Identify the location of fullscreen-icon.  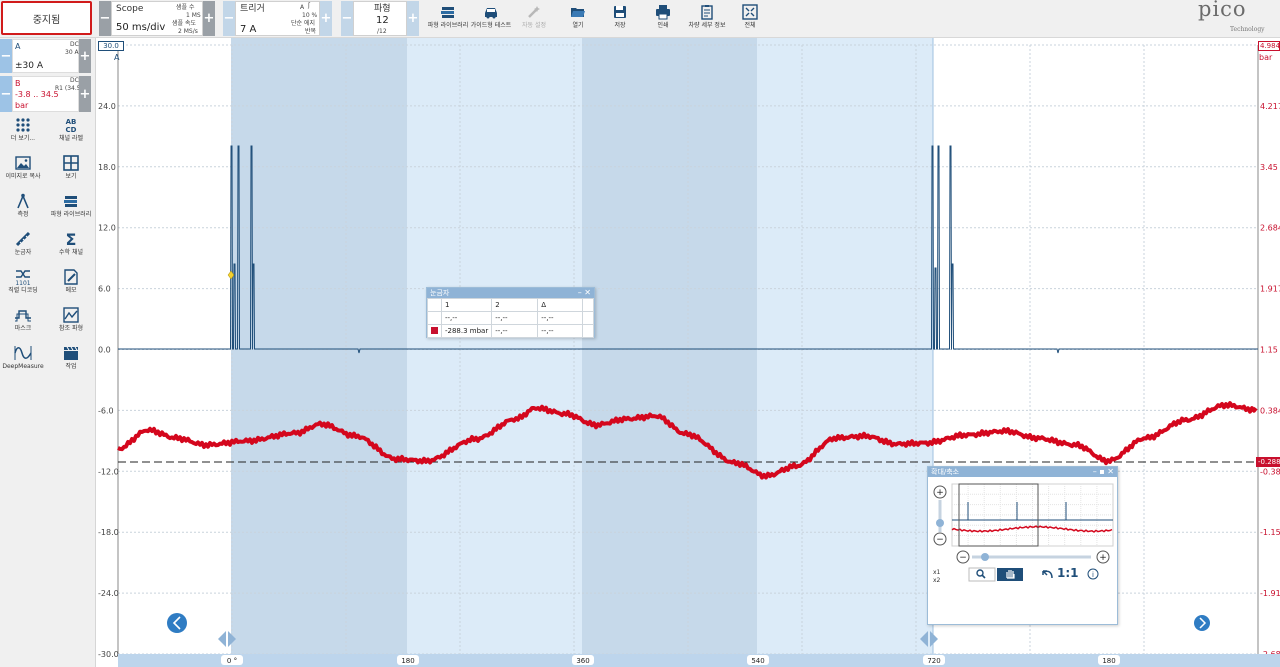
(750, 12).